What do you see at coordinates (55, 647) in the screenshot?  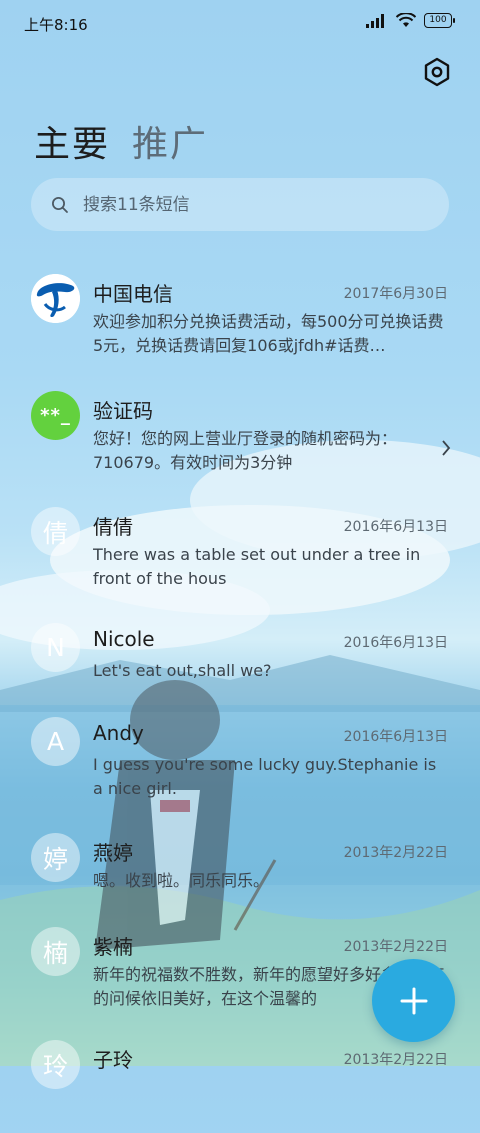 I see `avatar: N` at bounding box center [55, 647].